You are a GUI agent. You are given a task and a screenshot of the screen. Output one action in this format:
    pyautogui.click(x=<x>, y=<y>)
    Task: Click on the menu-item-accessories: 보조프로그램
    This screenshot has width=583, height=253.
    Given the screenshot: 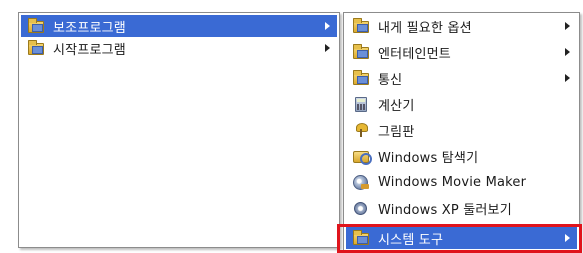 What is the action you would take?
    pyautogui.click(x=179, y=26)
    